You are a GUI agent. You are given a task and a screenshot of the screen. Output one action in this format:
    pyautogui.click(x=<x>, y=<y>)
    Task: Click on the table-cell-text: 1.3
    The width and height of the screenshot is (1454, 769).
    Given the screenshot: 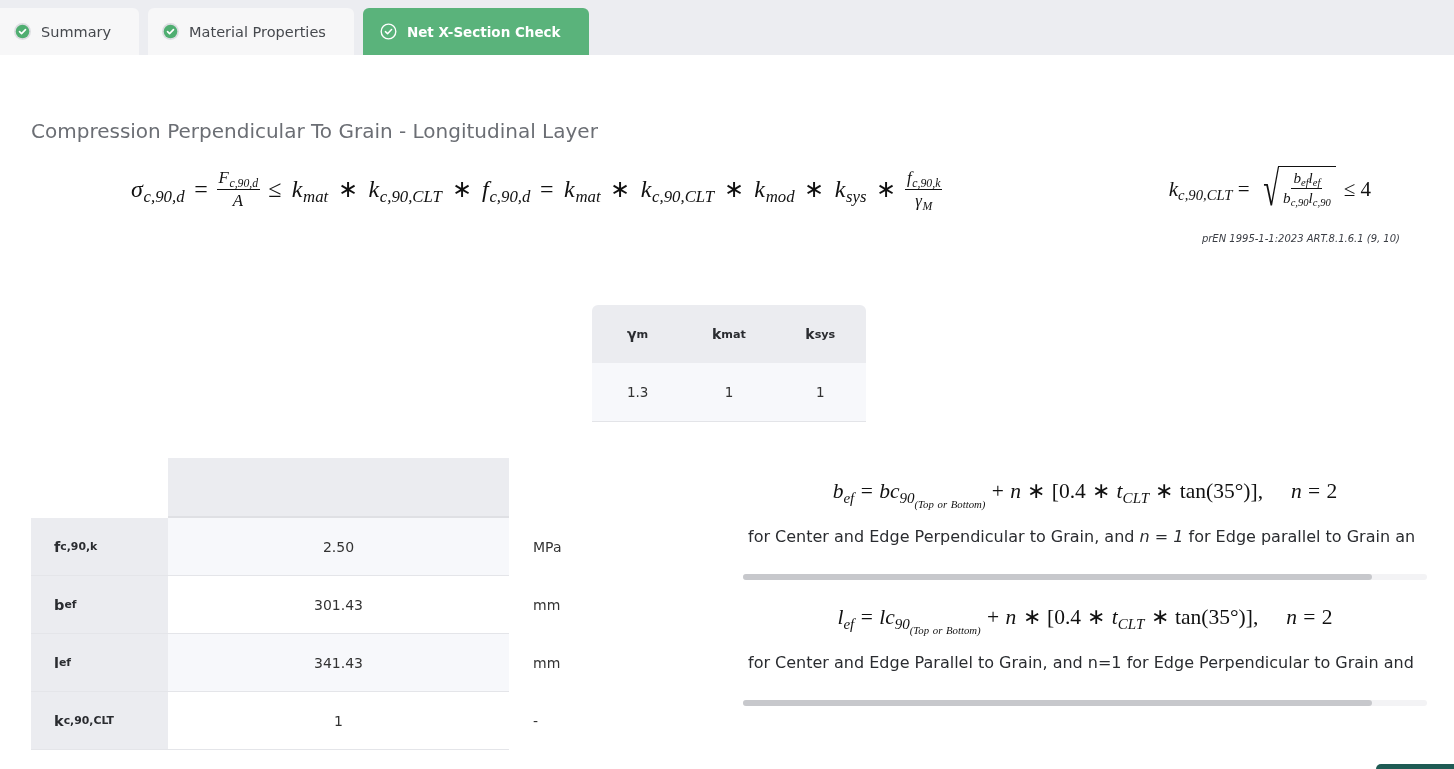 What is the action you would take?
    pyautogui.click(x=637, y=393)
    